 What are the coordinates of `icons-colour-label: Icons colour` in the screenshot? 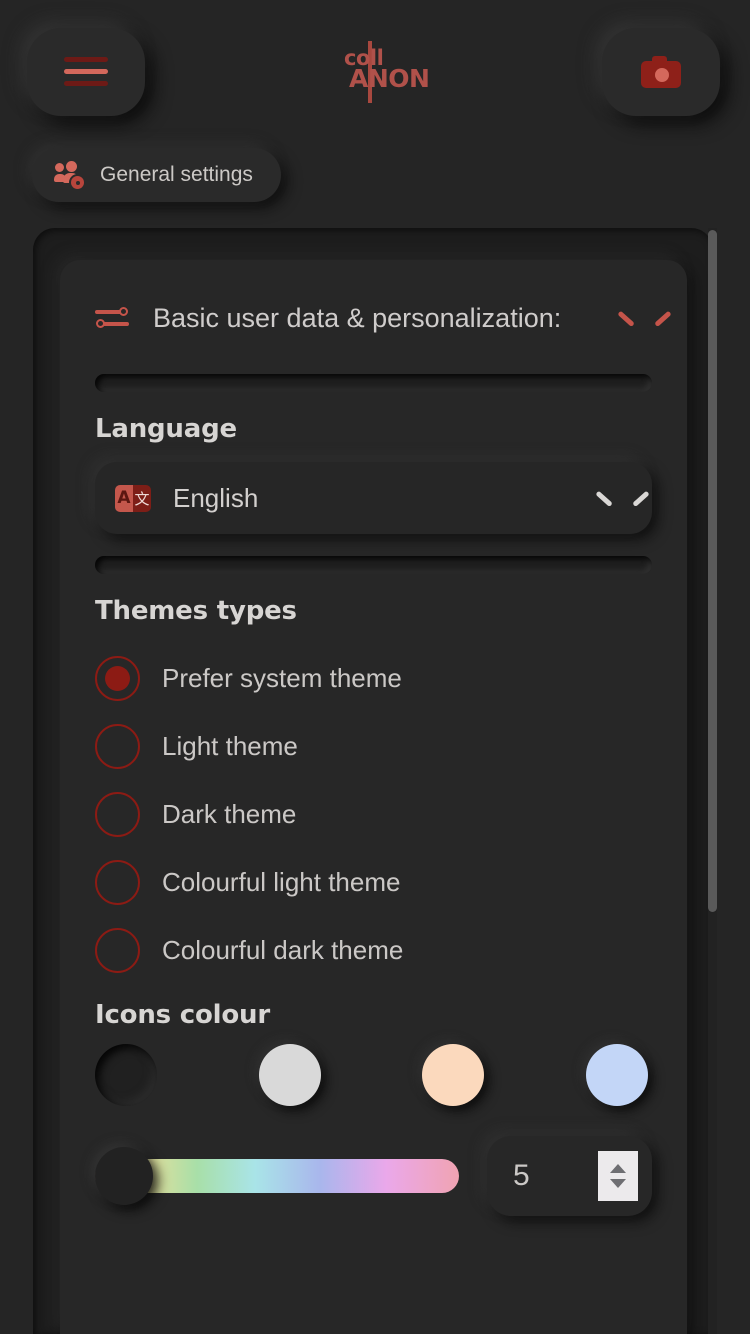 It's located at (182, 1015).